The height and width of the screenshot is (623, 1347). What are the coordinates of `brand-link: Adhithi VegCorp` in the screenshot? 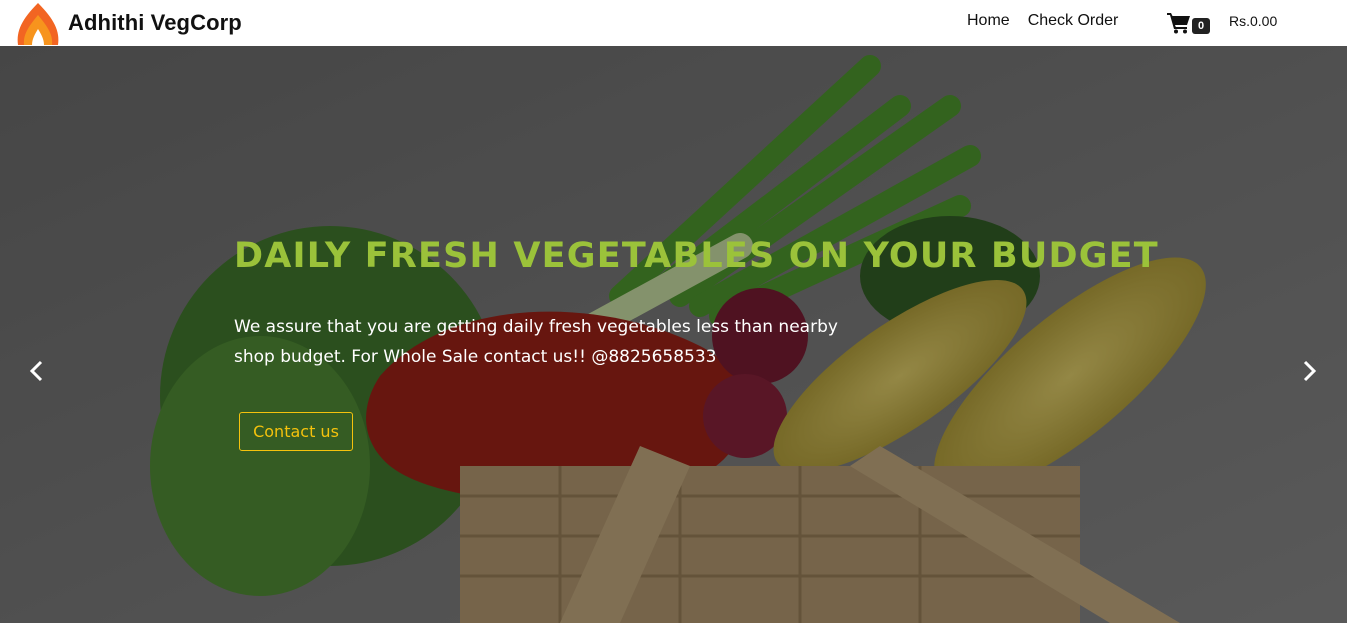 It's located at (128, 23).